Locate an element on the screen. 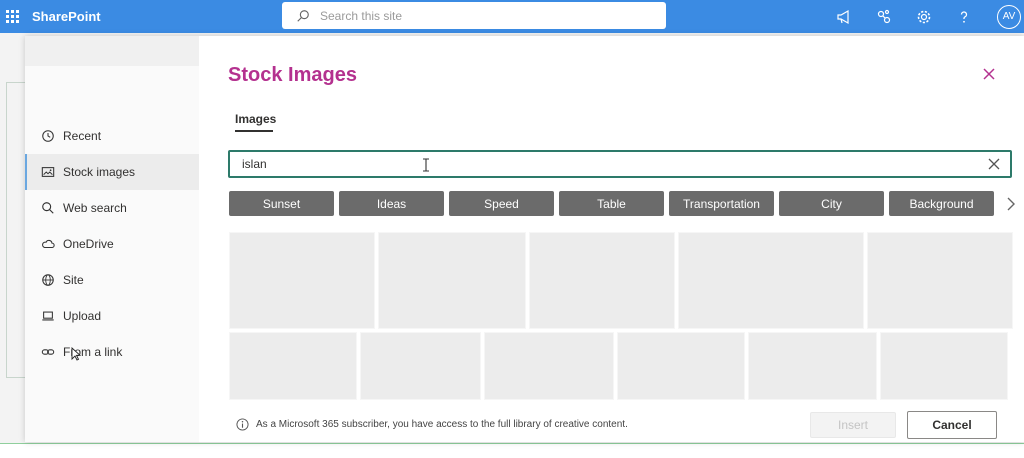 The height and width of the screenshot is (458, 1024). nav-label: Upload is located at coordinates (82, 316).